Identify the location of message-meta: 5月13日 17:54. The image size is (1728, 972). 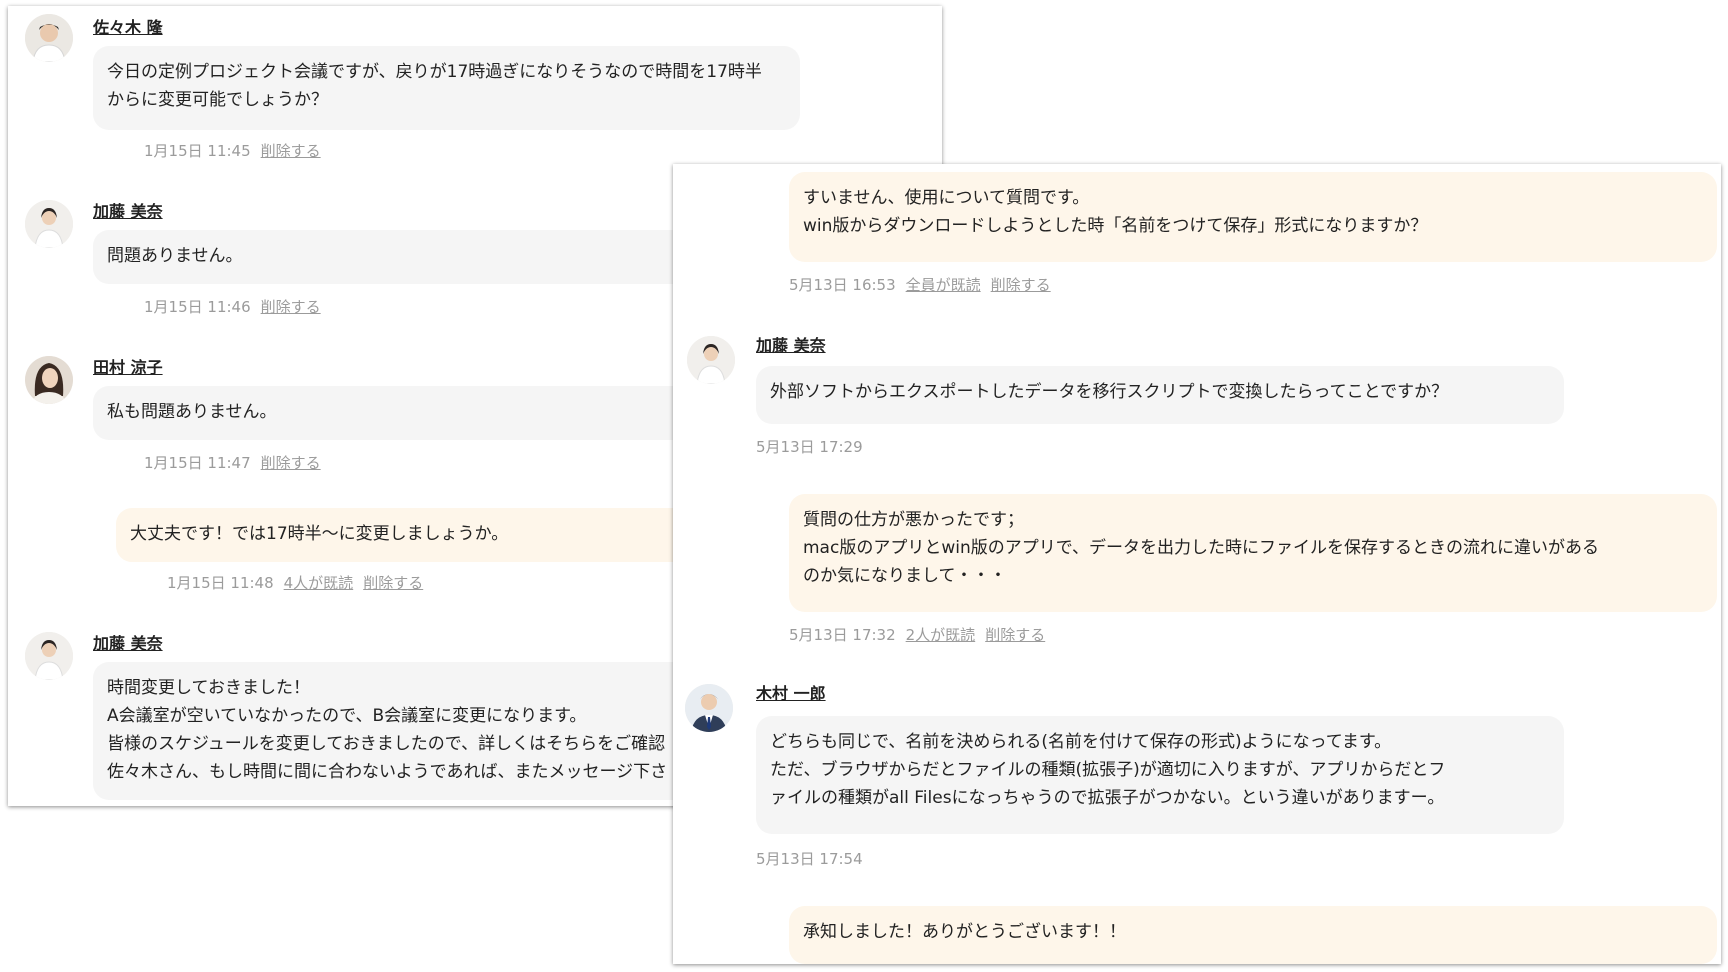
(809, 858).